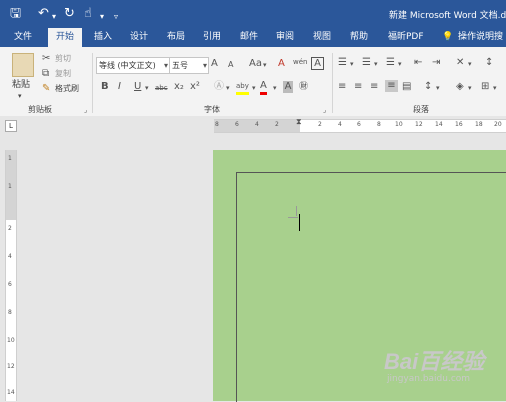 This screenshot has width=506, height=402. I want to click on text-effects-icon: Ⓐ, so click(219, 87).